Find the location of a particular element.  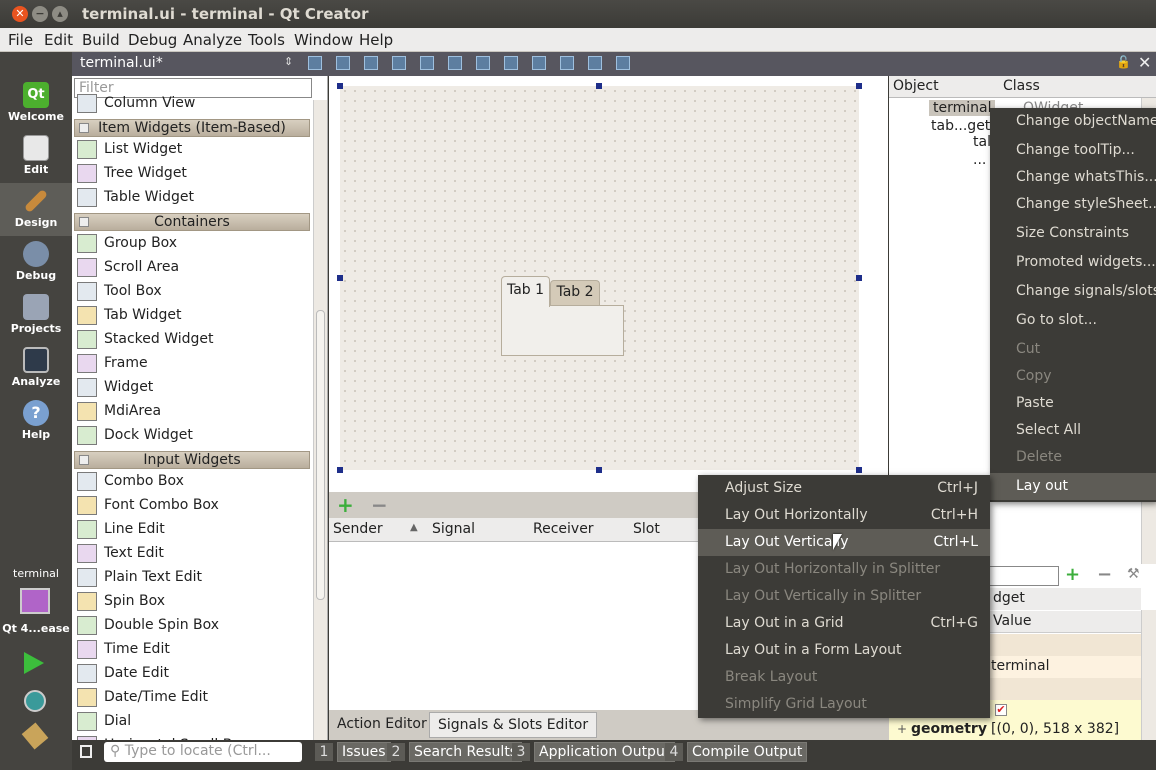

kit-selector-icon is located at coordinates (35, 601).